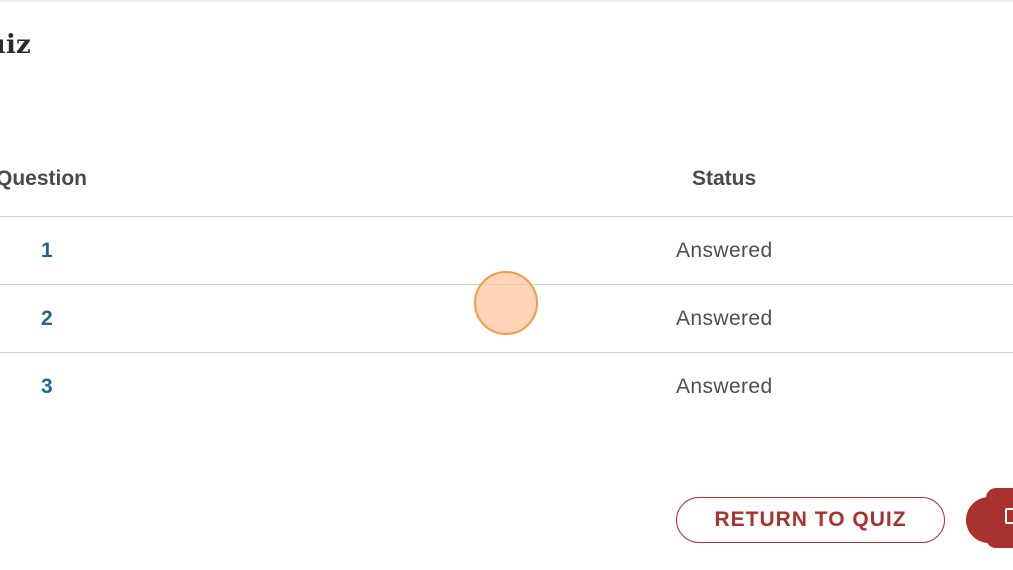 This screenshot has width=1013, height=570. Describe the element at coordinates (506, 319) in the screenshot. I see `table-row: 2 Answered` at that location.